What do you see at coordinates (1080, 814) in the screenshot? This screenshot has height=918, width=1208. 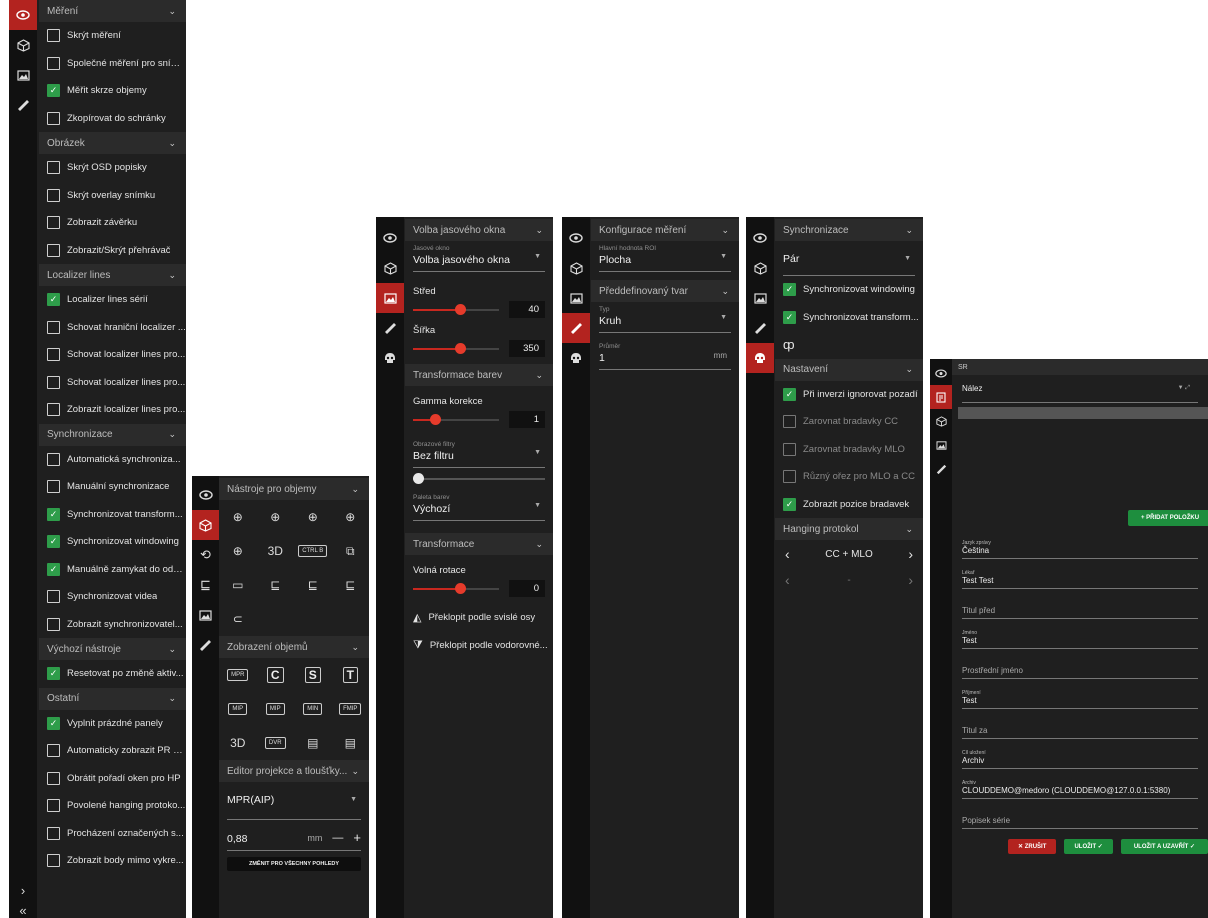 I see `report-field: Popisek série` at bounding box center [1080, 814].